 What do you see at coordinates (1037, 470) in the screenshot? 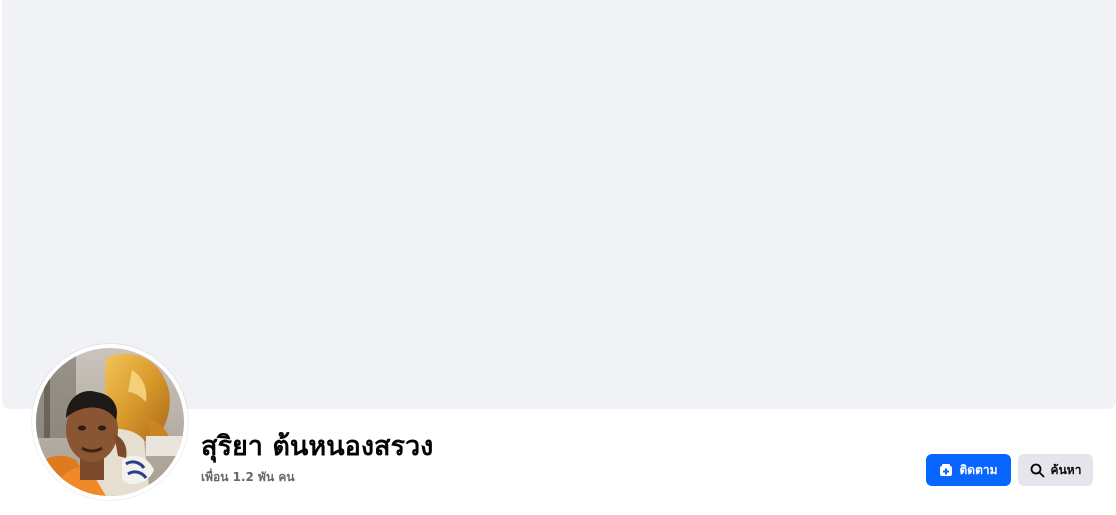
I see `search-icon` at bounding box center [1037, 470].